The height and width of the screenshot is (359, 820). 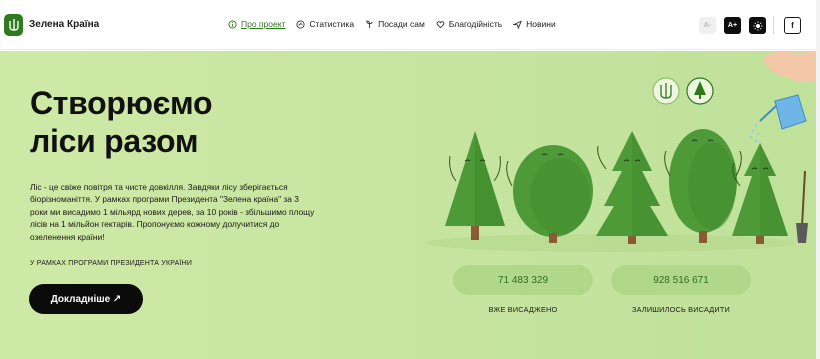 What do you see at coordinates (681, 309) in the screenshot?
I see `stat-remaining-label: ЗАЛИШИЛОСЬ ВИСАДИТИ` at bounding box center [681, 309].